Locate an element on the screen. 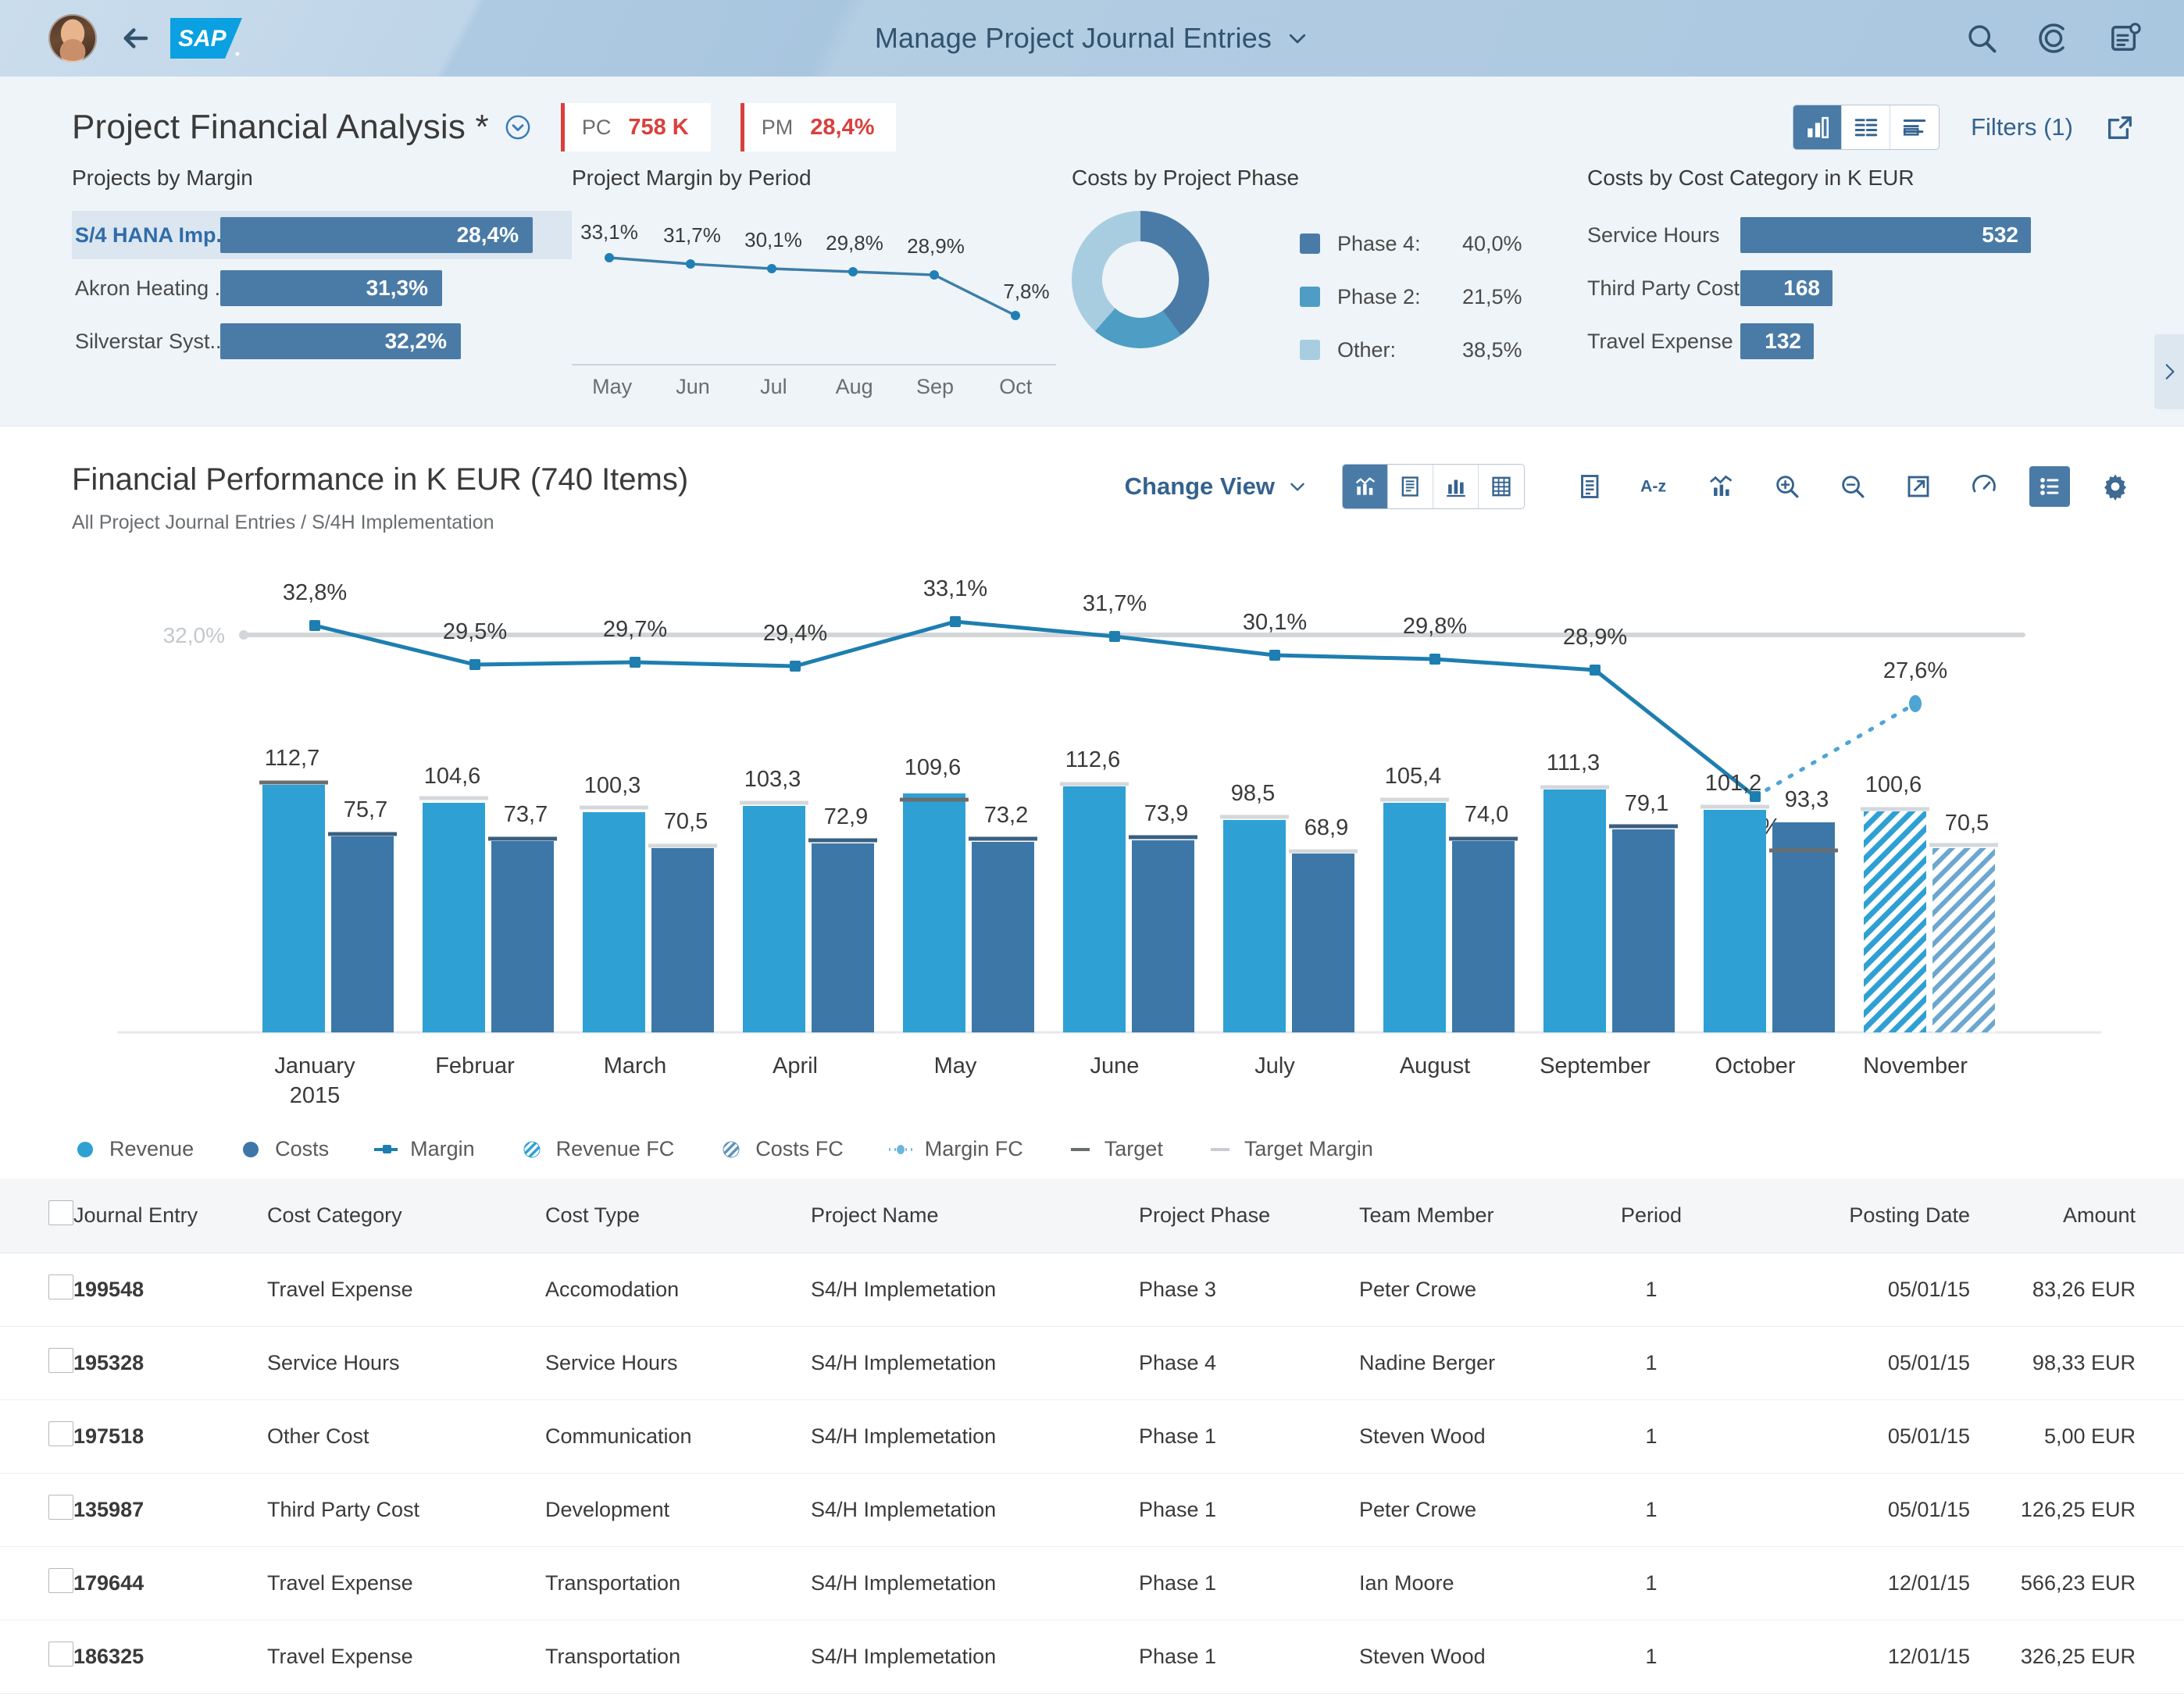  copilot-icon is located at coordinates (2054, 38).